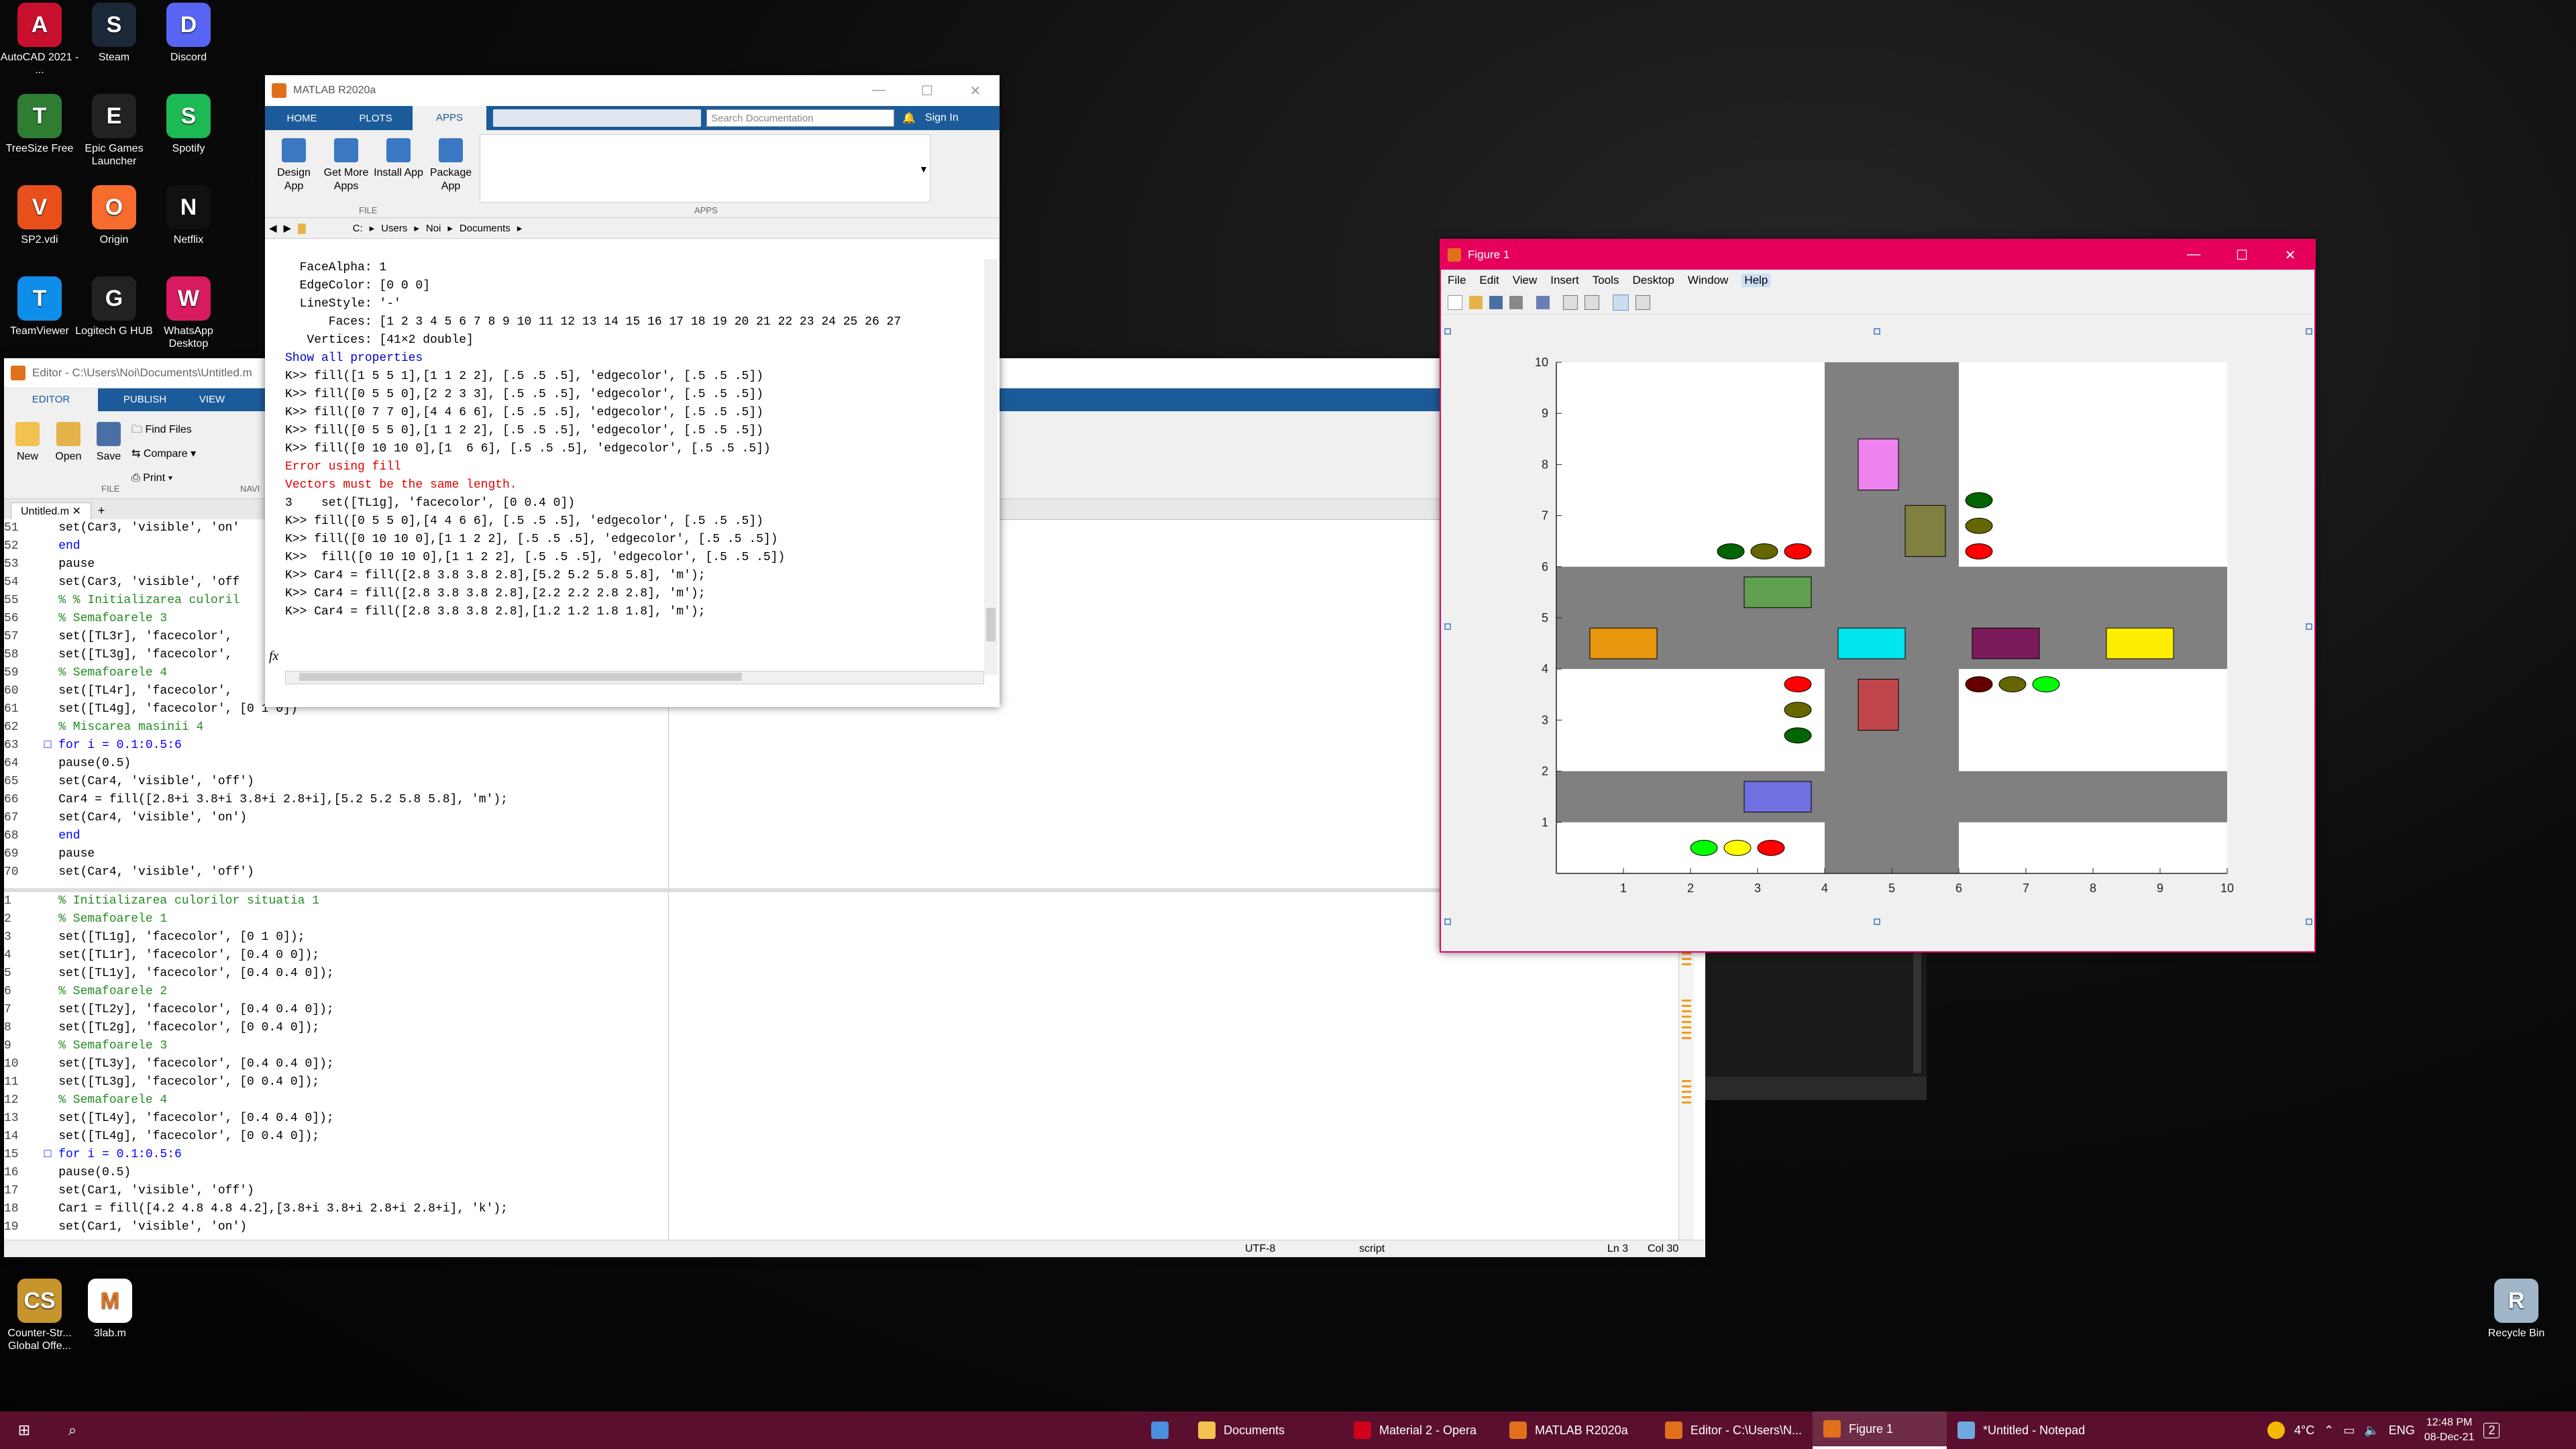 The width and height of the screenshot is (2576, 1449). Describe the element at coordinates (632, 90) in the screenshot. I see `matlab-titlebar: MATLAB R2020a — ☐ ✕` at that location.